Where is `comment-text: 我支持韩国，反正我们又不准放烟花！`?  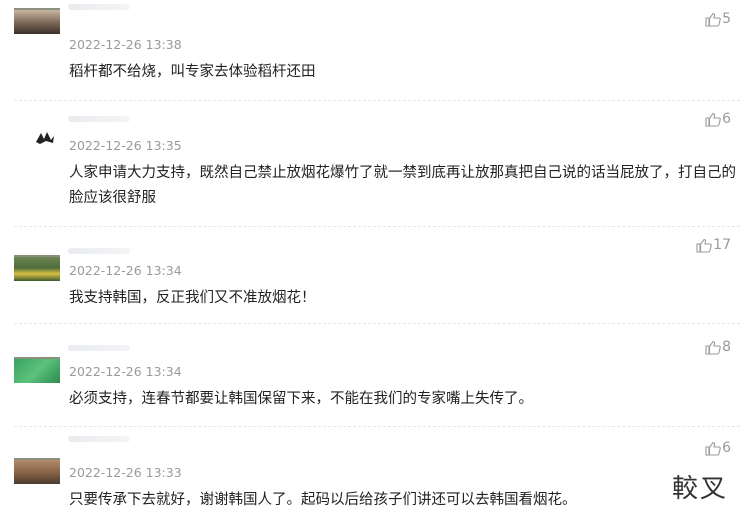
comment-text: 我支持韩国，反正我们又不准放烟花！ is located at coordinates (192, 298).